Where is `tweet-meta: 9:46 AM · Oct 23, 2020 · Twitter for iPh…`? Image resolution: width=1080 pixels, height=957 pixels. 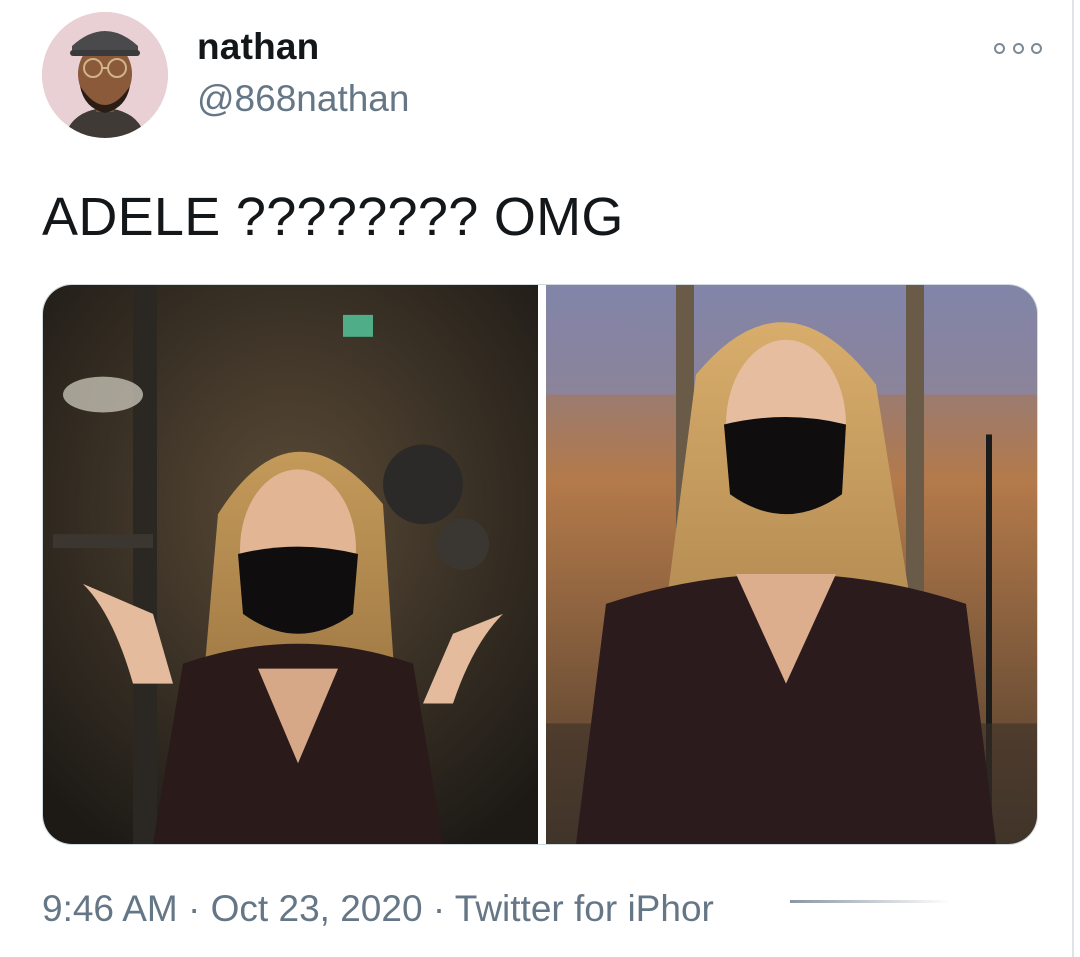
tweet-meta: 9:46 AM · Oct 23, 2020 · Twitter for iPh… is located at coordinates (496, 909).